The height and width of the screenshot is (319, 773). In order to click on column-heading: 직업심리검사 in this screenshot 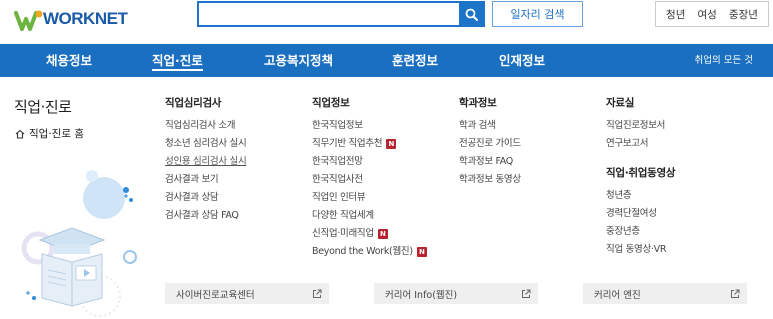, I will do `click(205, 102)`.